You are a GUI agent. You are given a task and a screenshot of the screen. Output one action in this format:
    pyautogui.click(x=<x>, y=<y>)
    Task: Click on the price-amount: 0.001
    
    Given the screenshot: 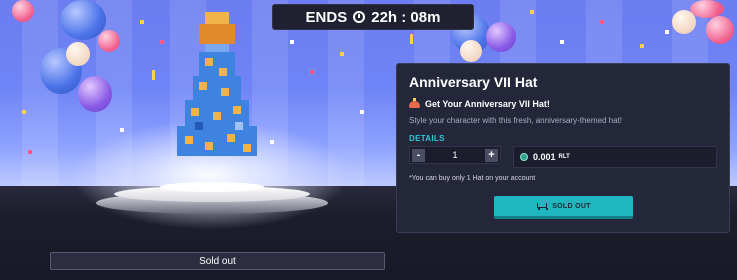 What is the action you would take?
    pyautogui.click(x=544, y=157)
    